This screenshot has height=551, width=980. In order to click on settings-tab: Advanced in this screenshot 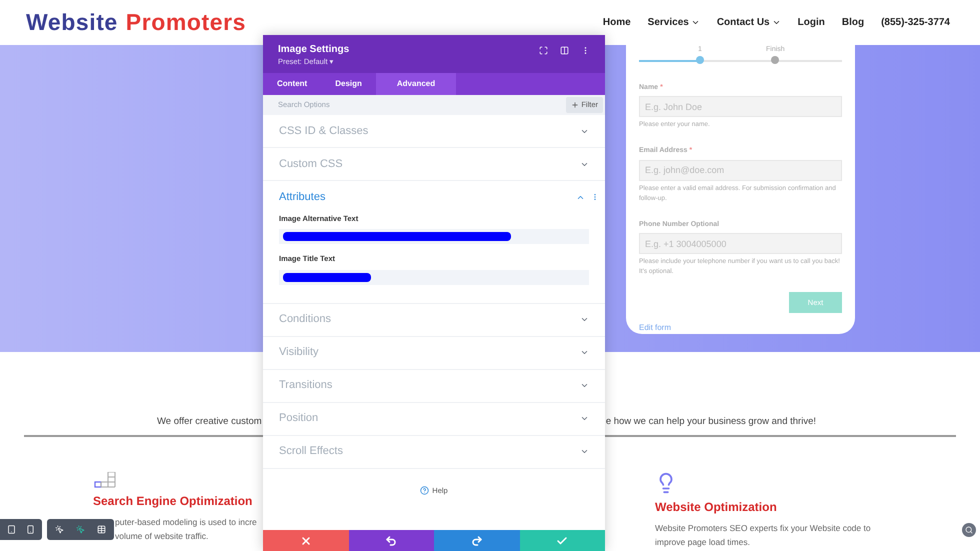, I will do `click(416, 84)`.